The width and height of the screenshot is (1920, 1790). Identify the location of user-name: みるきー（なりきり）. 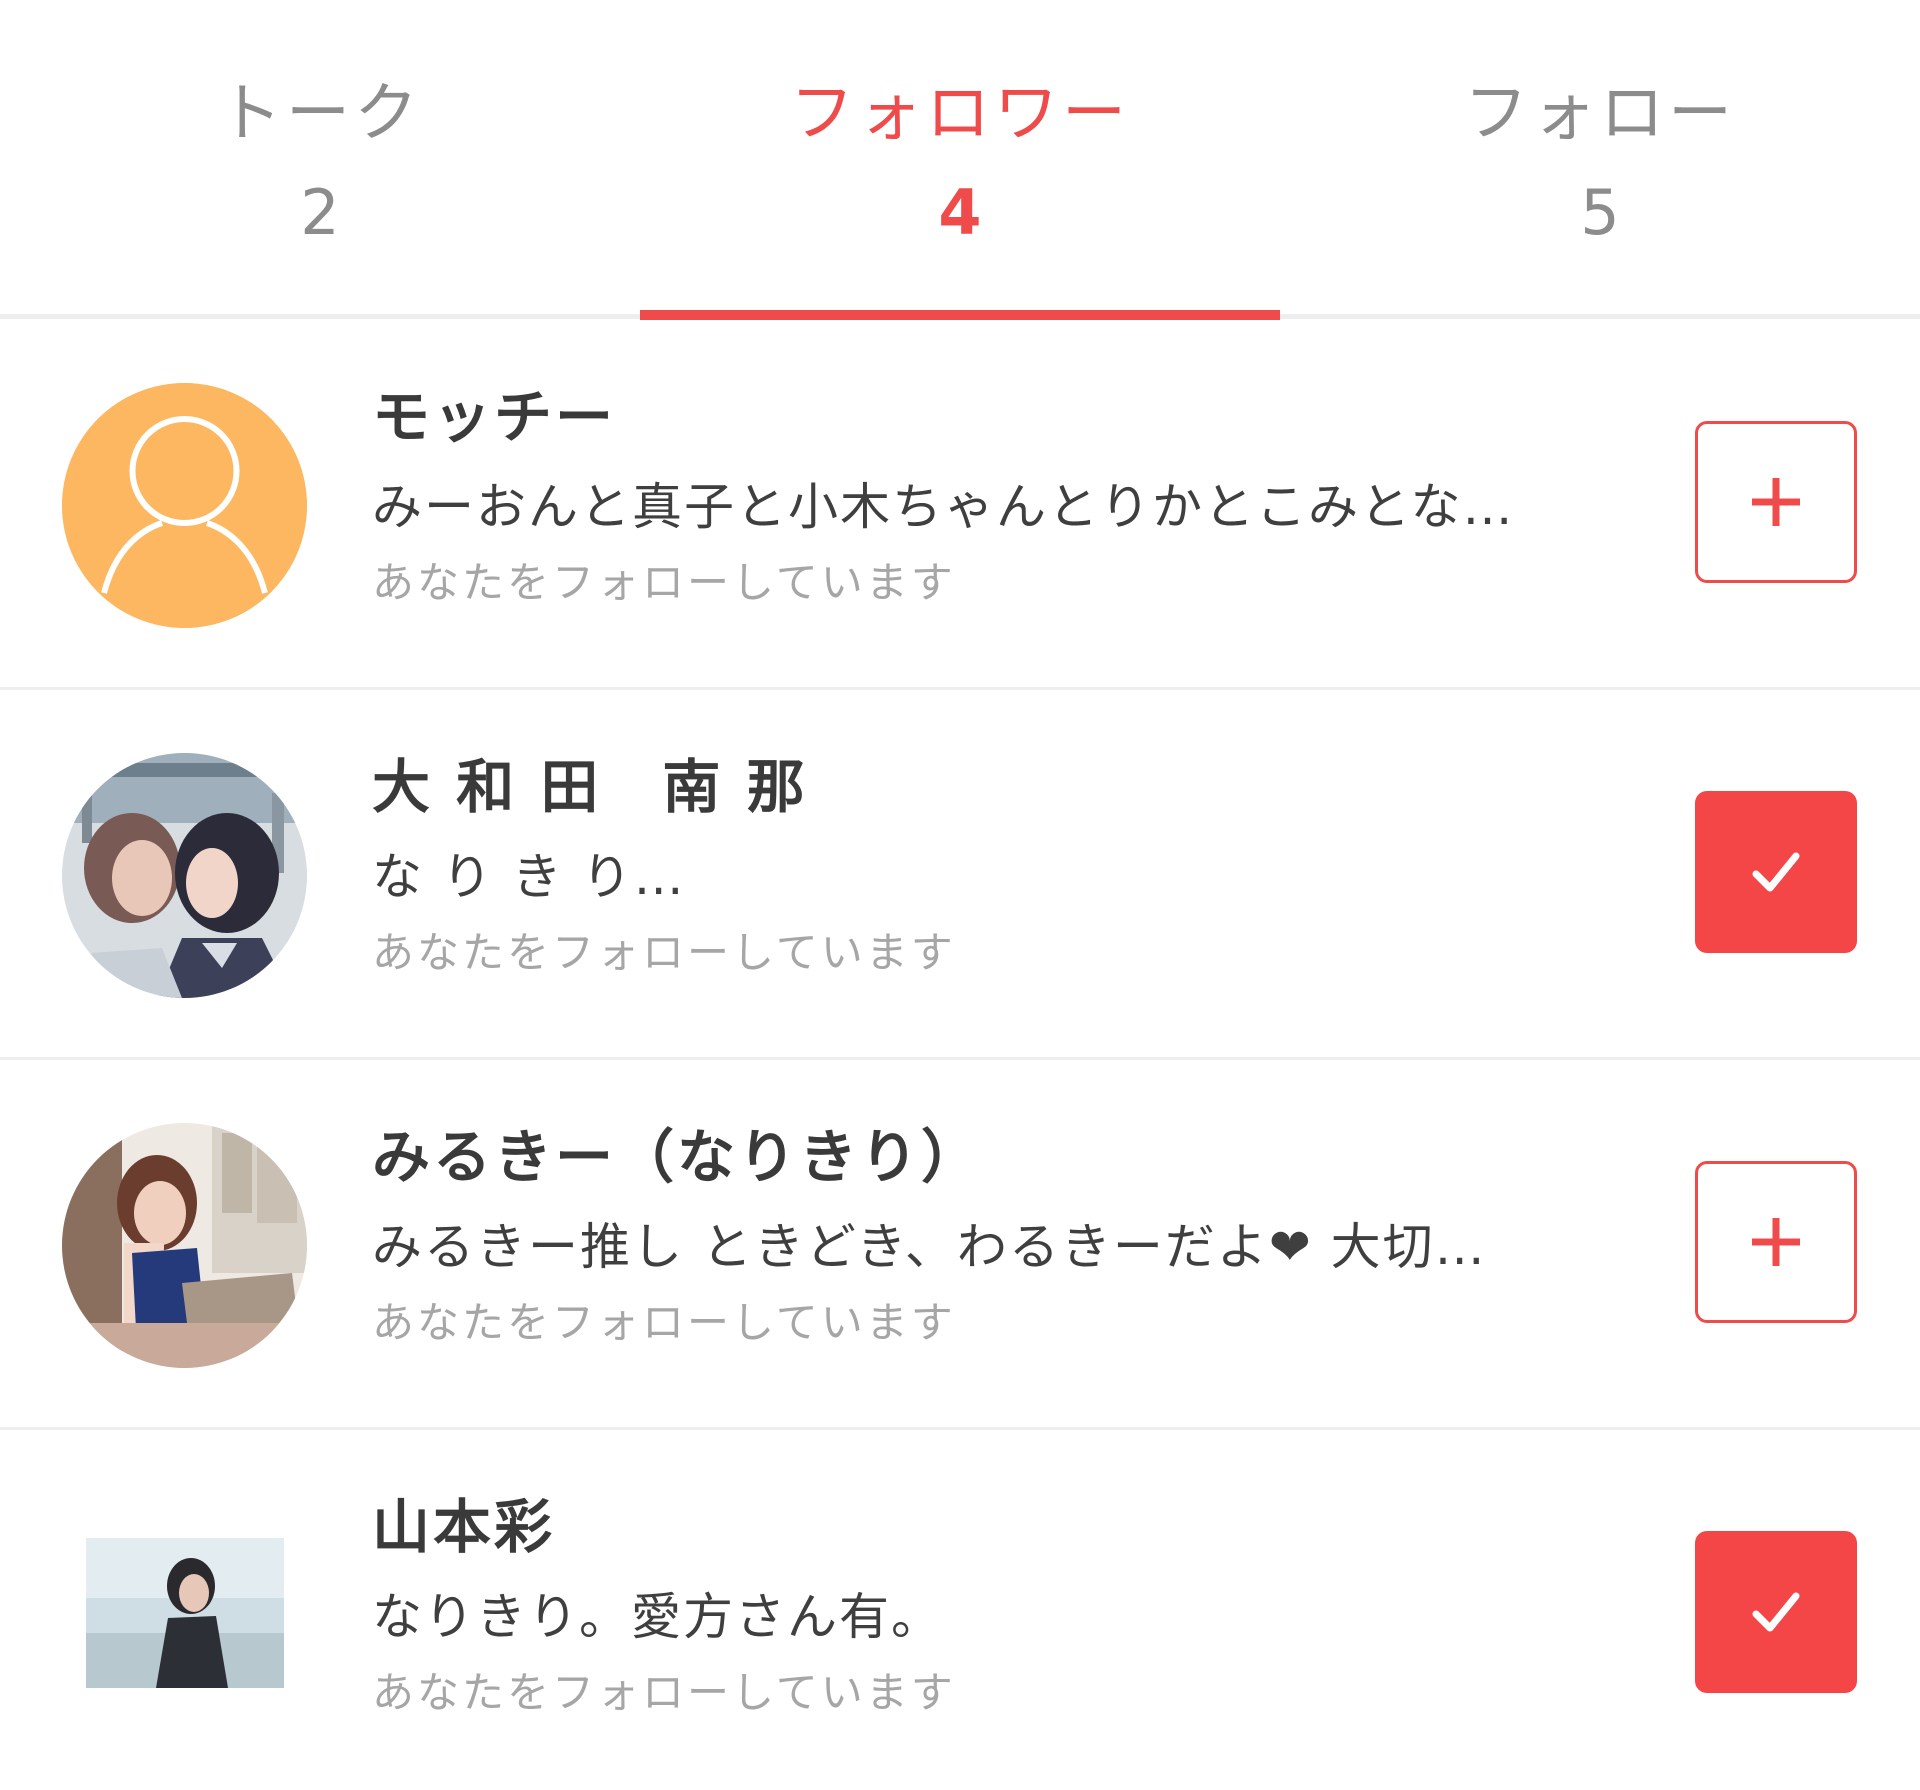
(677, 1157).